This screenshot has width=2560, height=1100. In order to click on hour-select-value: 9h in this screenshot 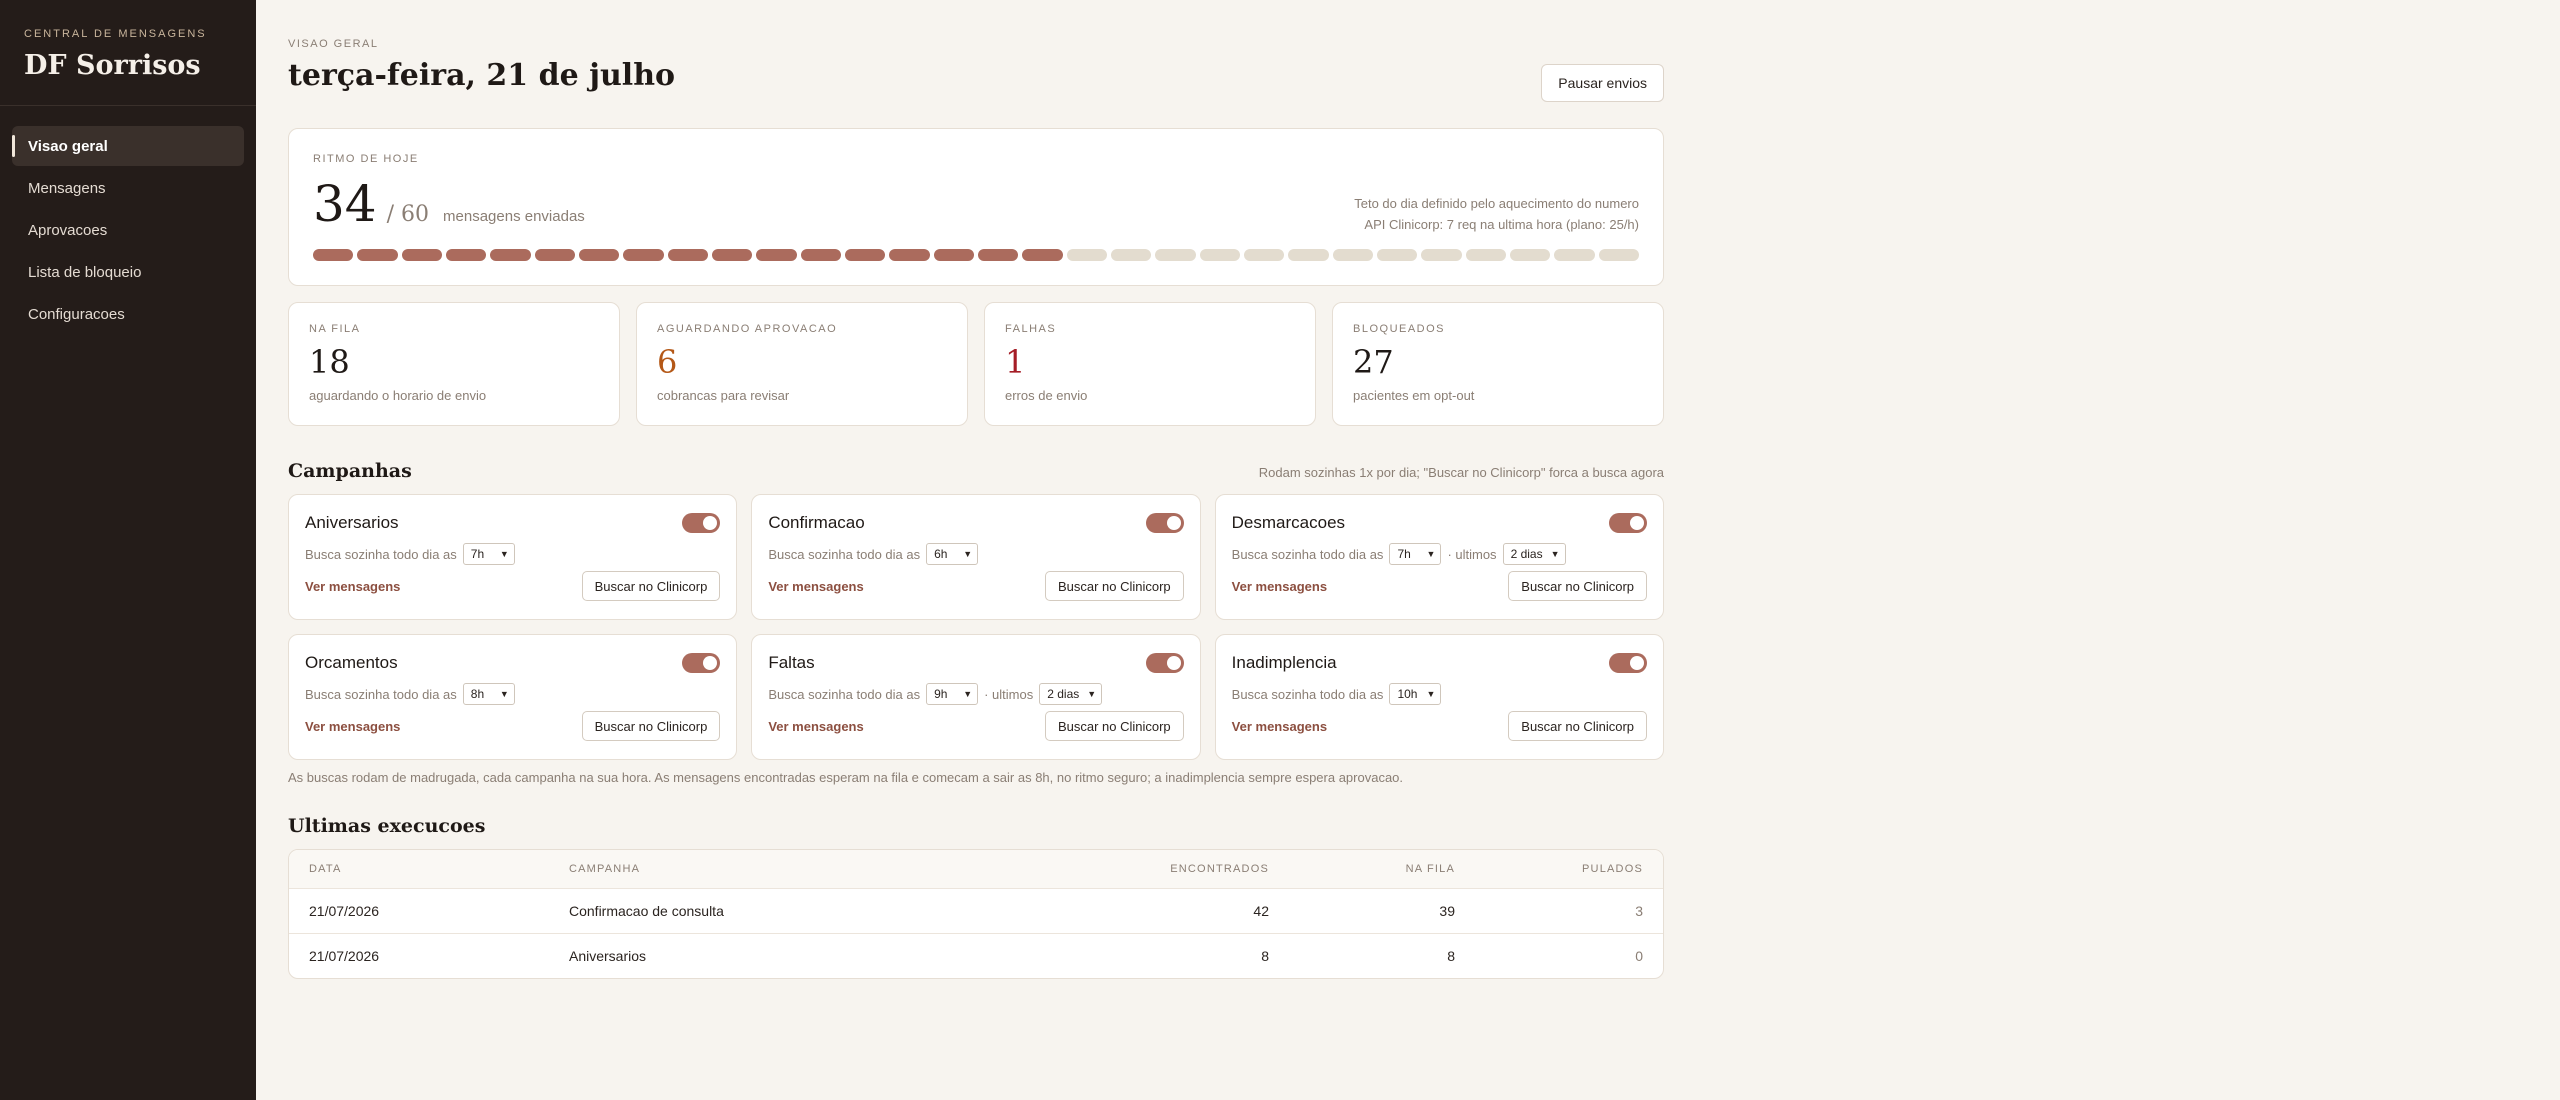, I will do `click(941, 694)`.